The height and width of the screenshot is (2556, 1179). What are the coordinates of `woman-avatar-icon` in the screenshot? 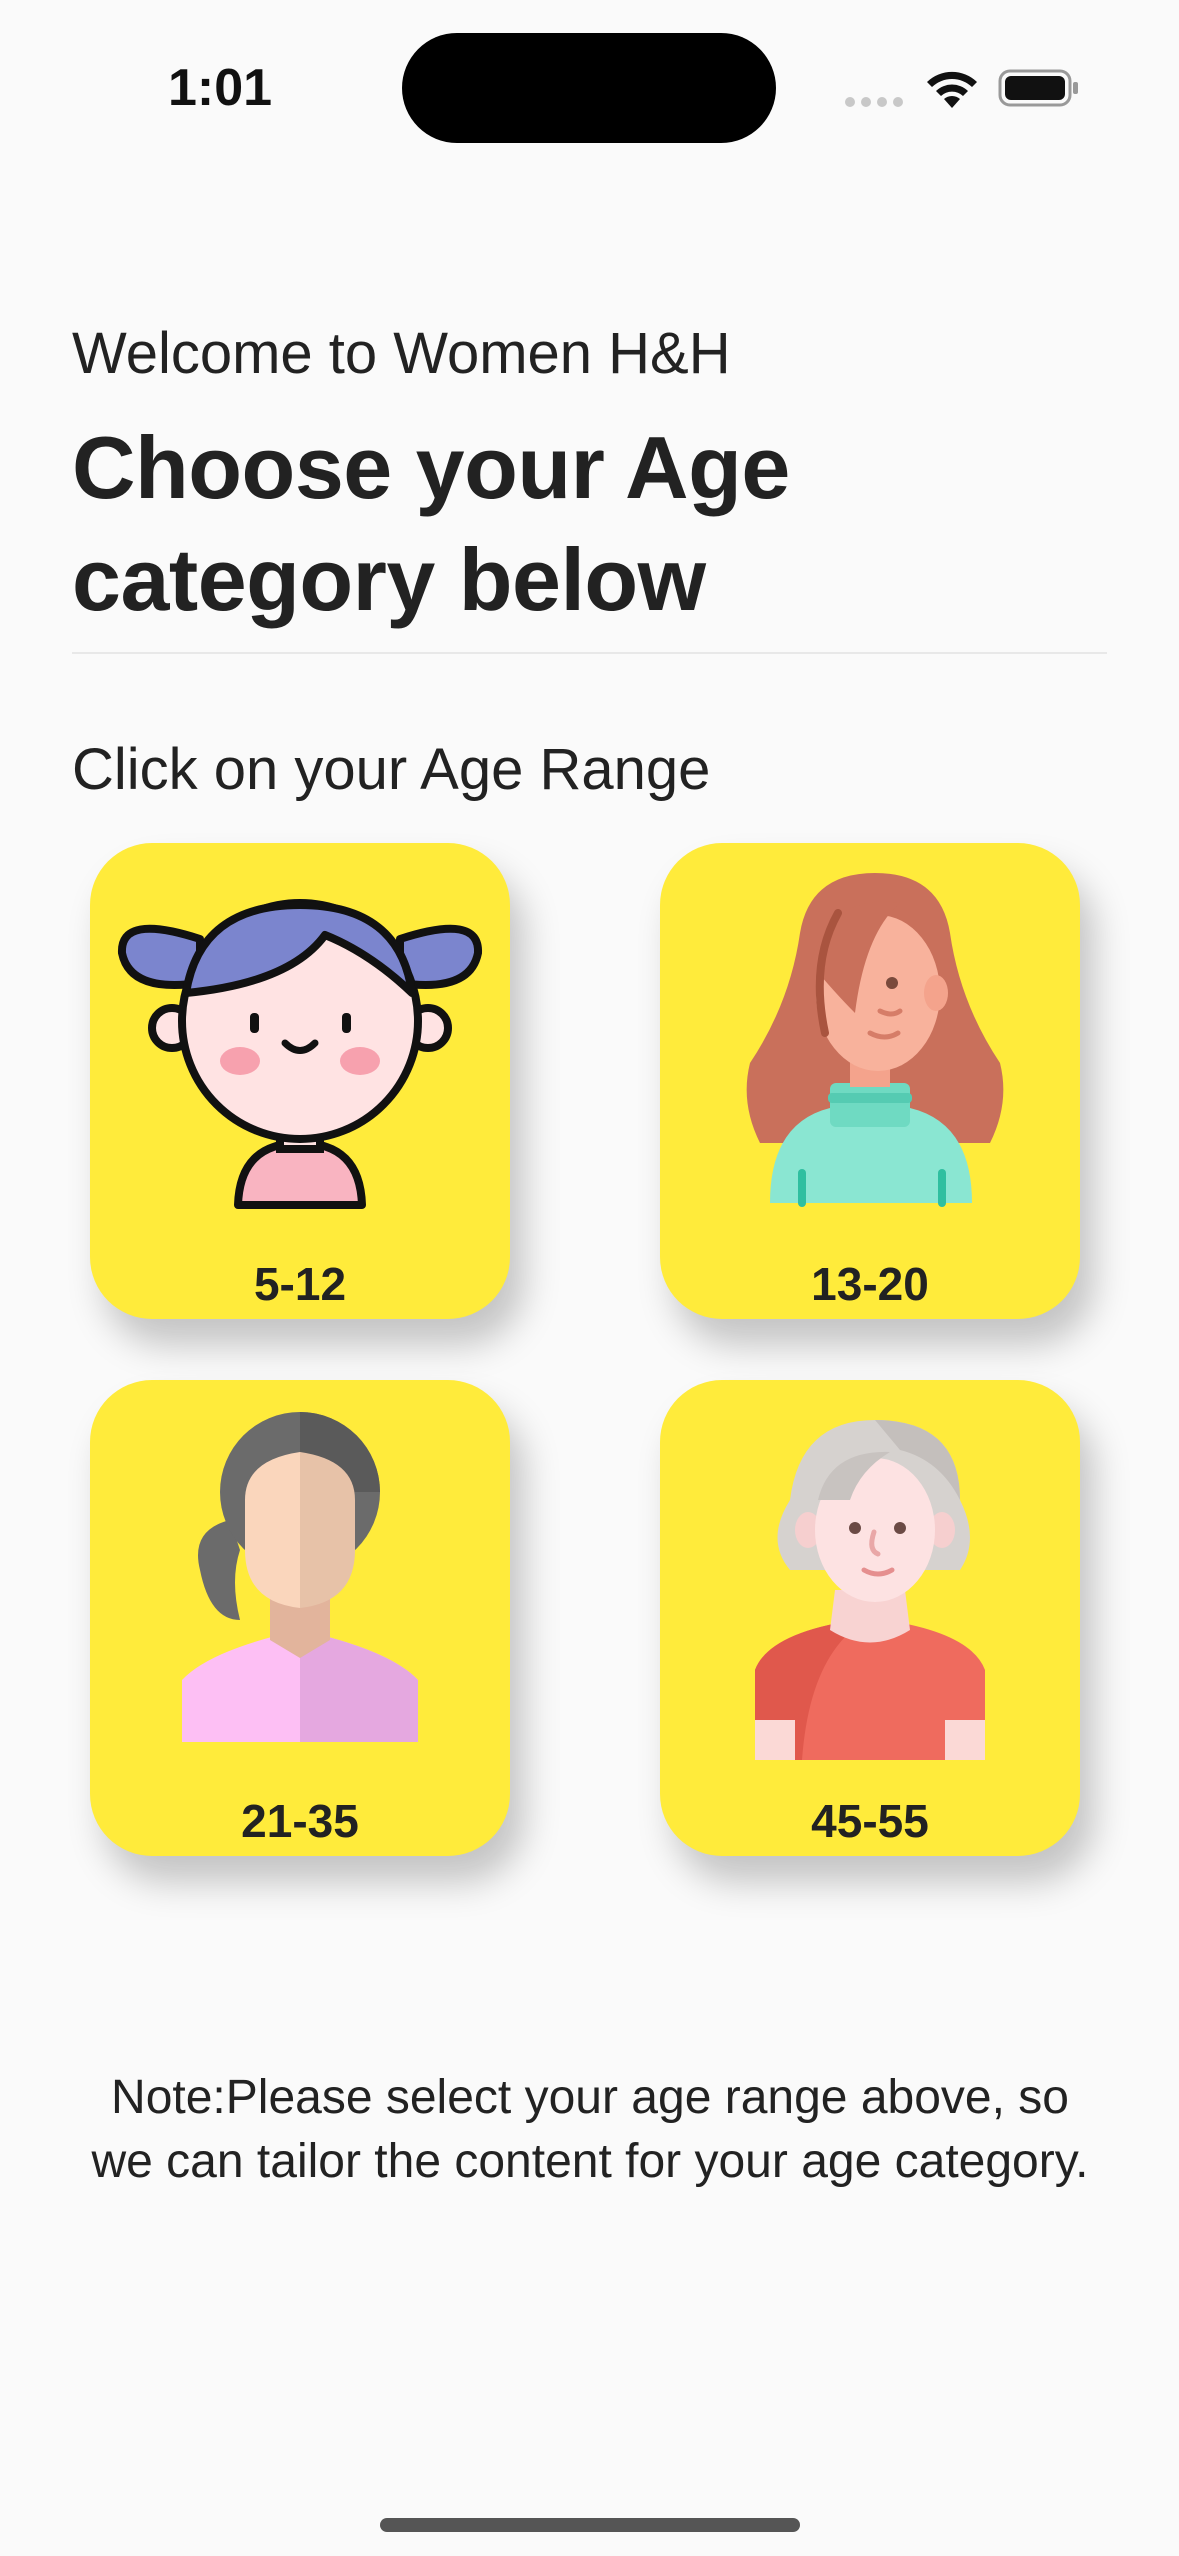 It's located at (300, 1577).